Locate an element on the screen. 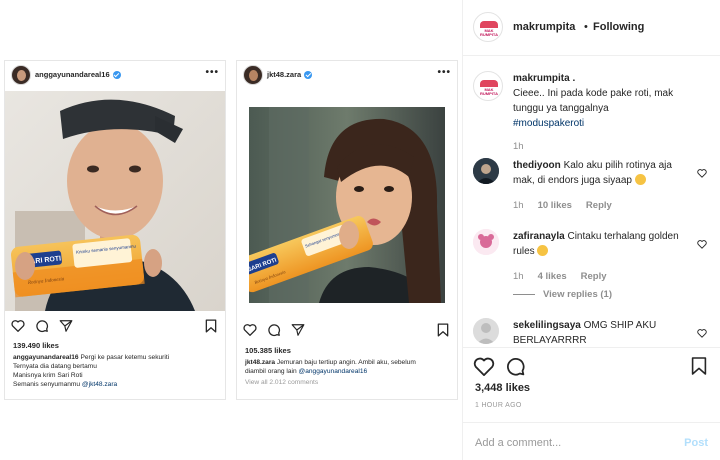  panel-footer: 3,448 likes 1 HOUR AGO Post is located at coordinates (591, 403).